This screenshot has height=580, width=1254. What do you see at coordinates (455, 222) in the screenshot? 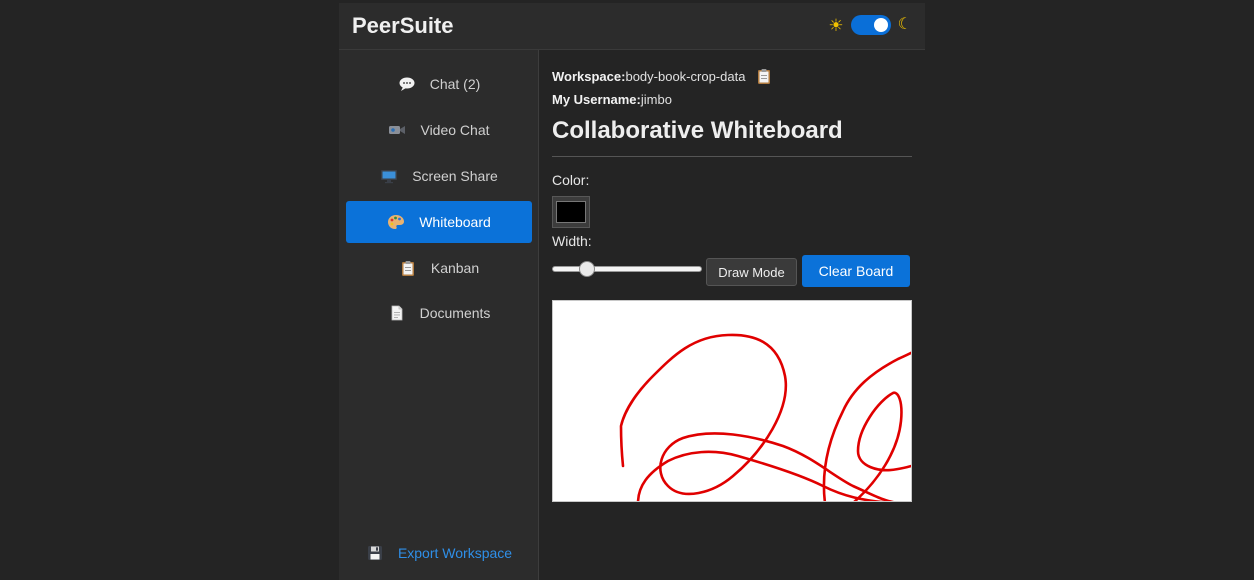
I see `sidebar-item-label: Whiteboard` at bounding box center [455, 222].